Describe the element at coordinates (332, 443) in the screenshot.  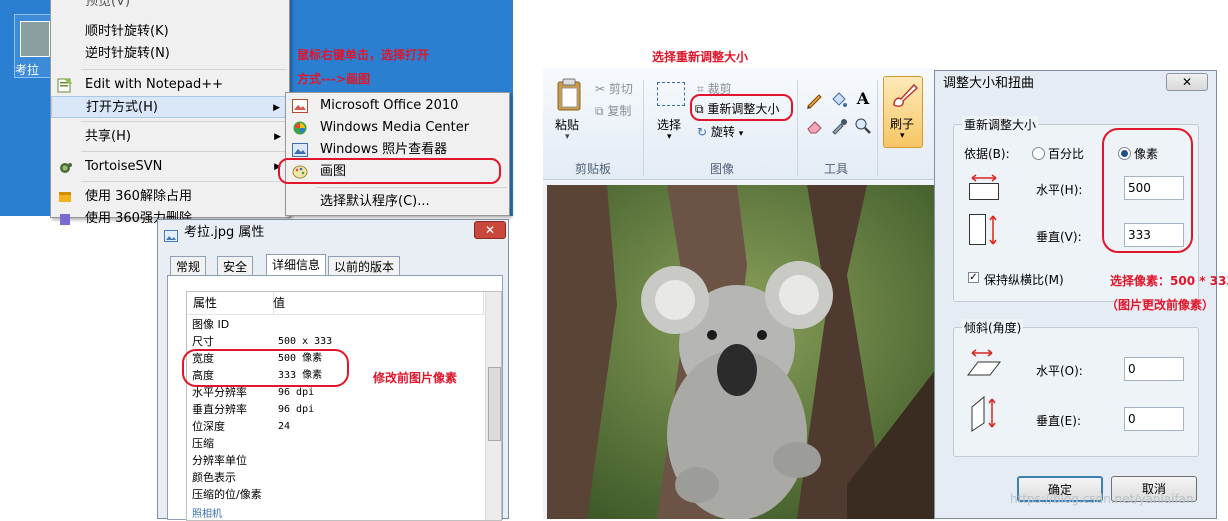
I see `table-row: 压缩` at that location.